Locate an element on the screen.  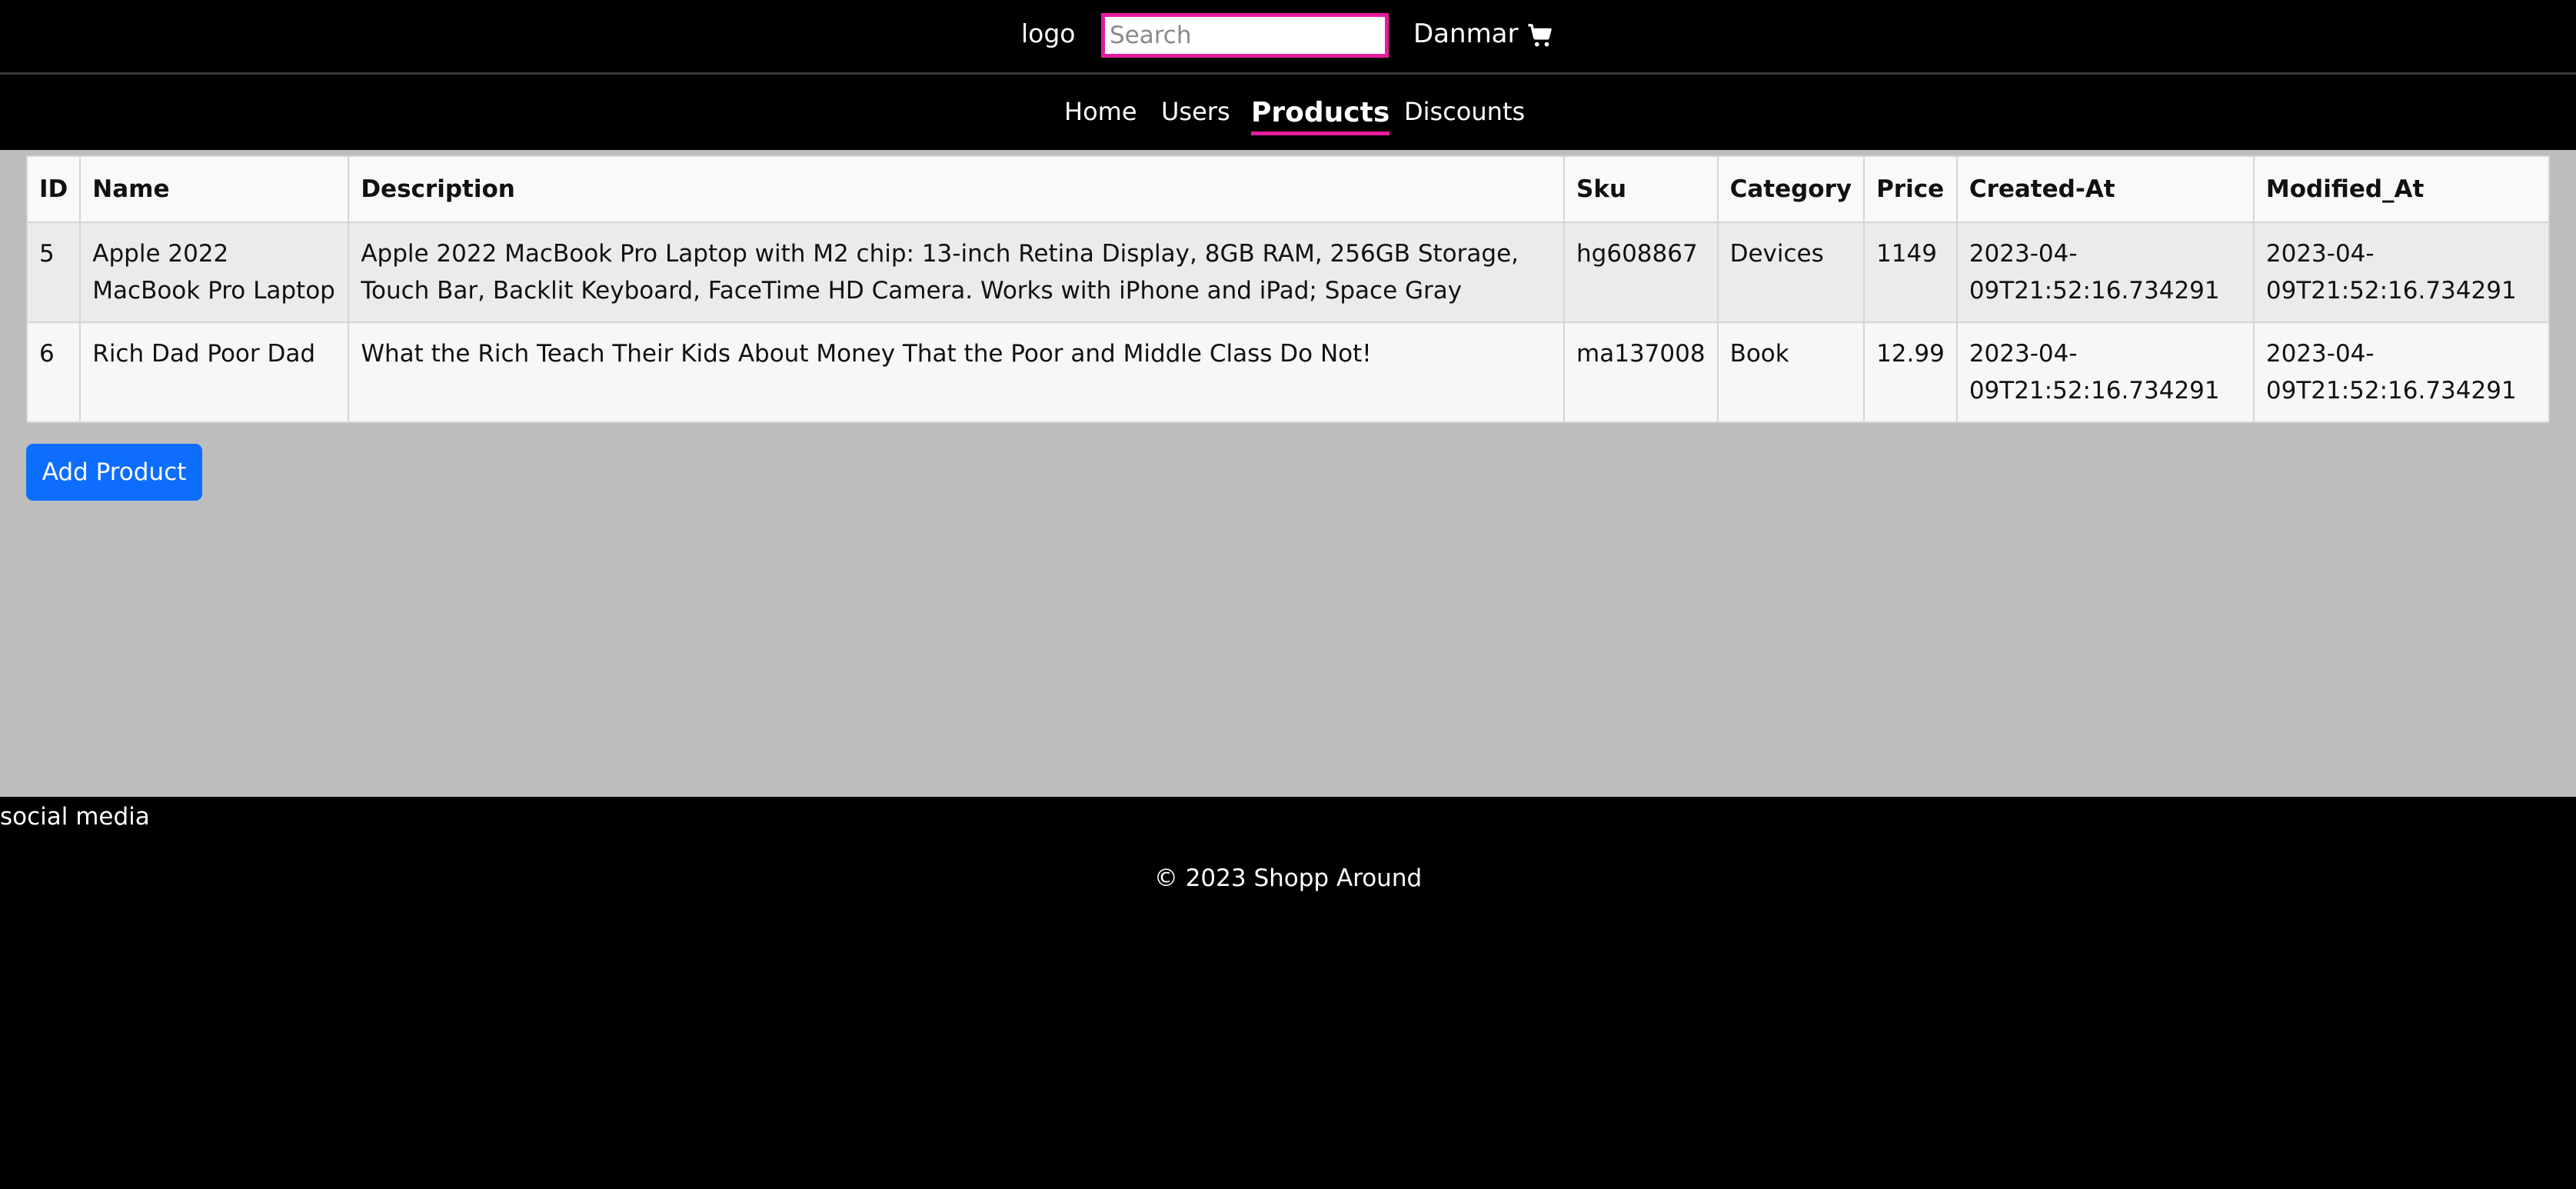
shopping-cart-icon is located at coordinates (1540, 36).